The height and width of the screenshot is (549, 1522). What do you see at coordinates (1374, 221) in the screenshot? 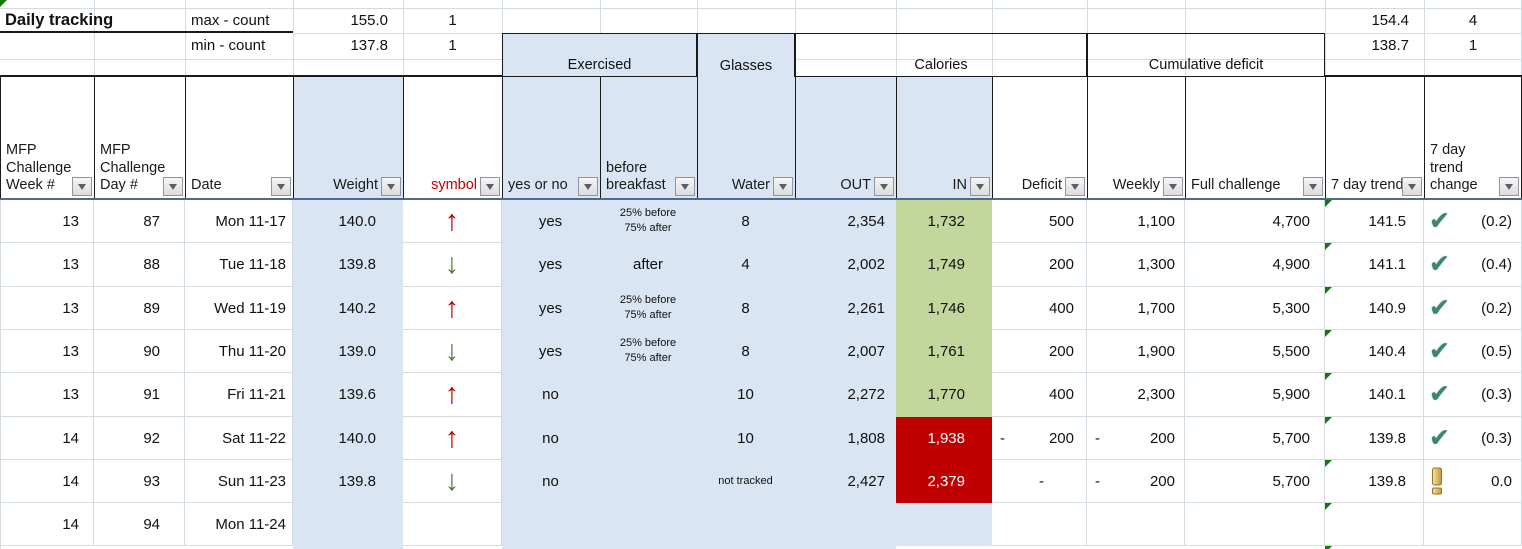
I see `trend-cell: 141.5` at bounding box center [1374, 221].